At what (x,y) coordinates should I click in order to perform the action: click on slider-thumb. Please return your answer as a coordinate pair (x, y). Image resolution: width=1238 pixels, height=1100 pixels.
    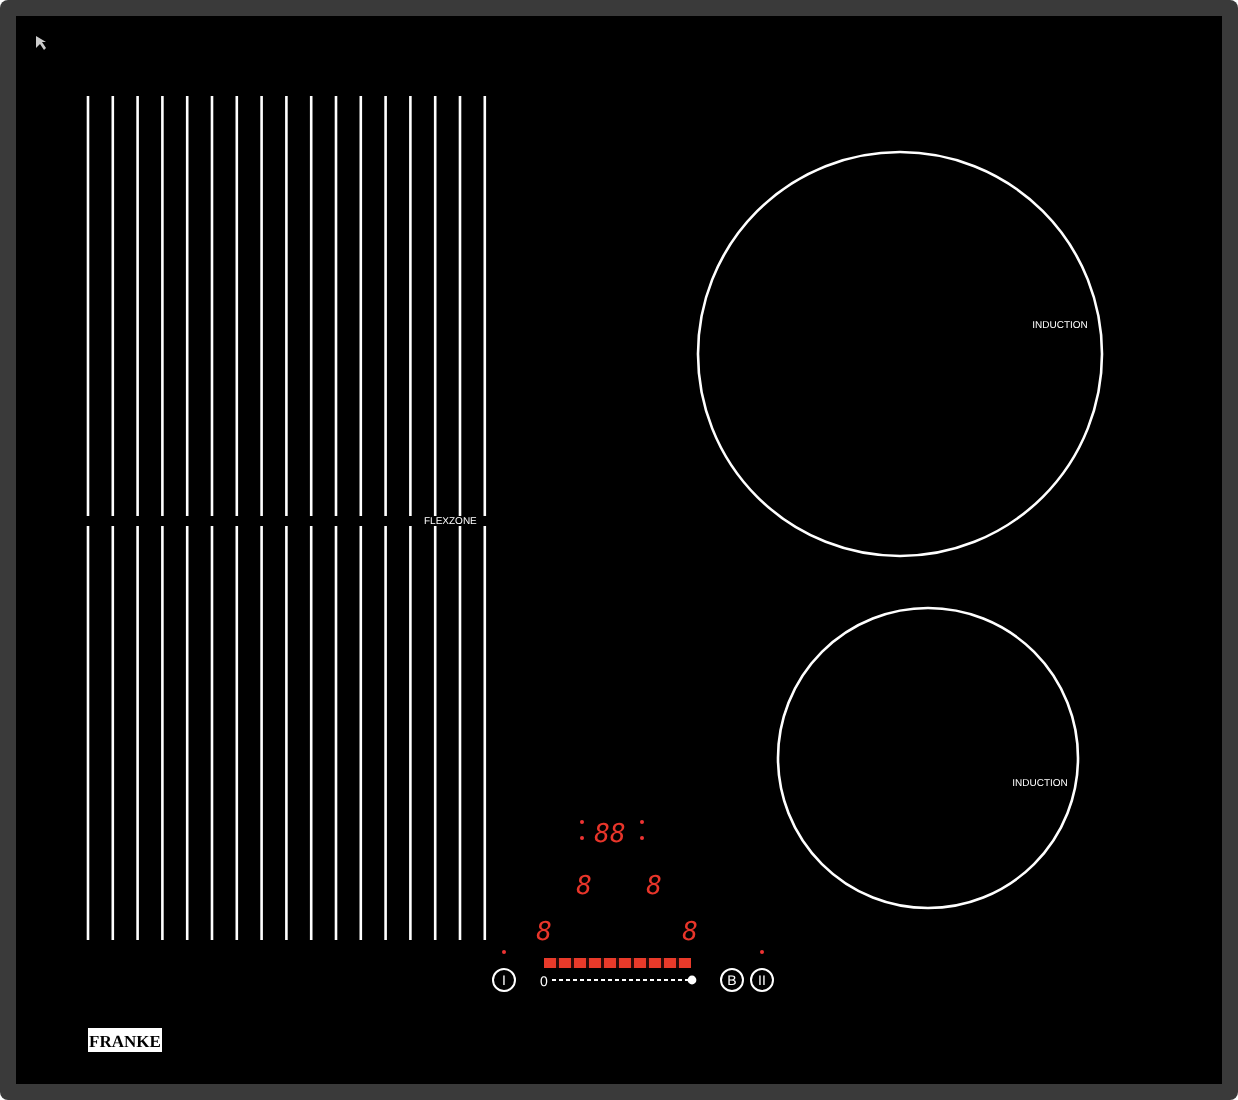
    Looking at the image, I should click on (692, 980).